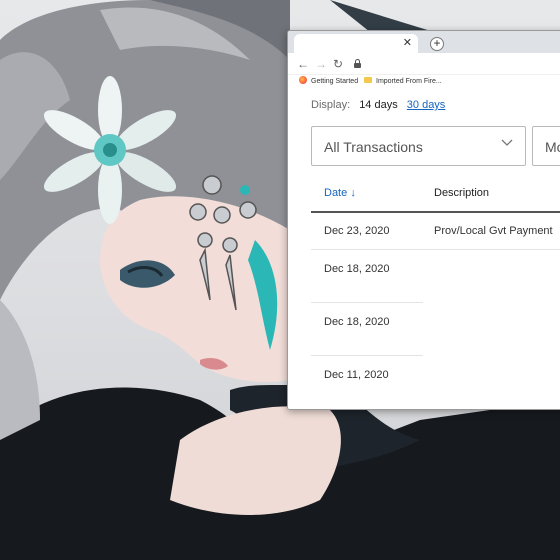  I want to click on table-header-divider, so click(435, 212).